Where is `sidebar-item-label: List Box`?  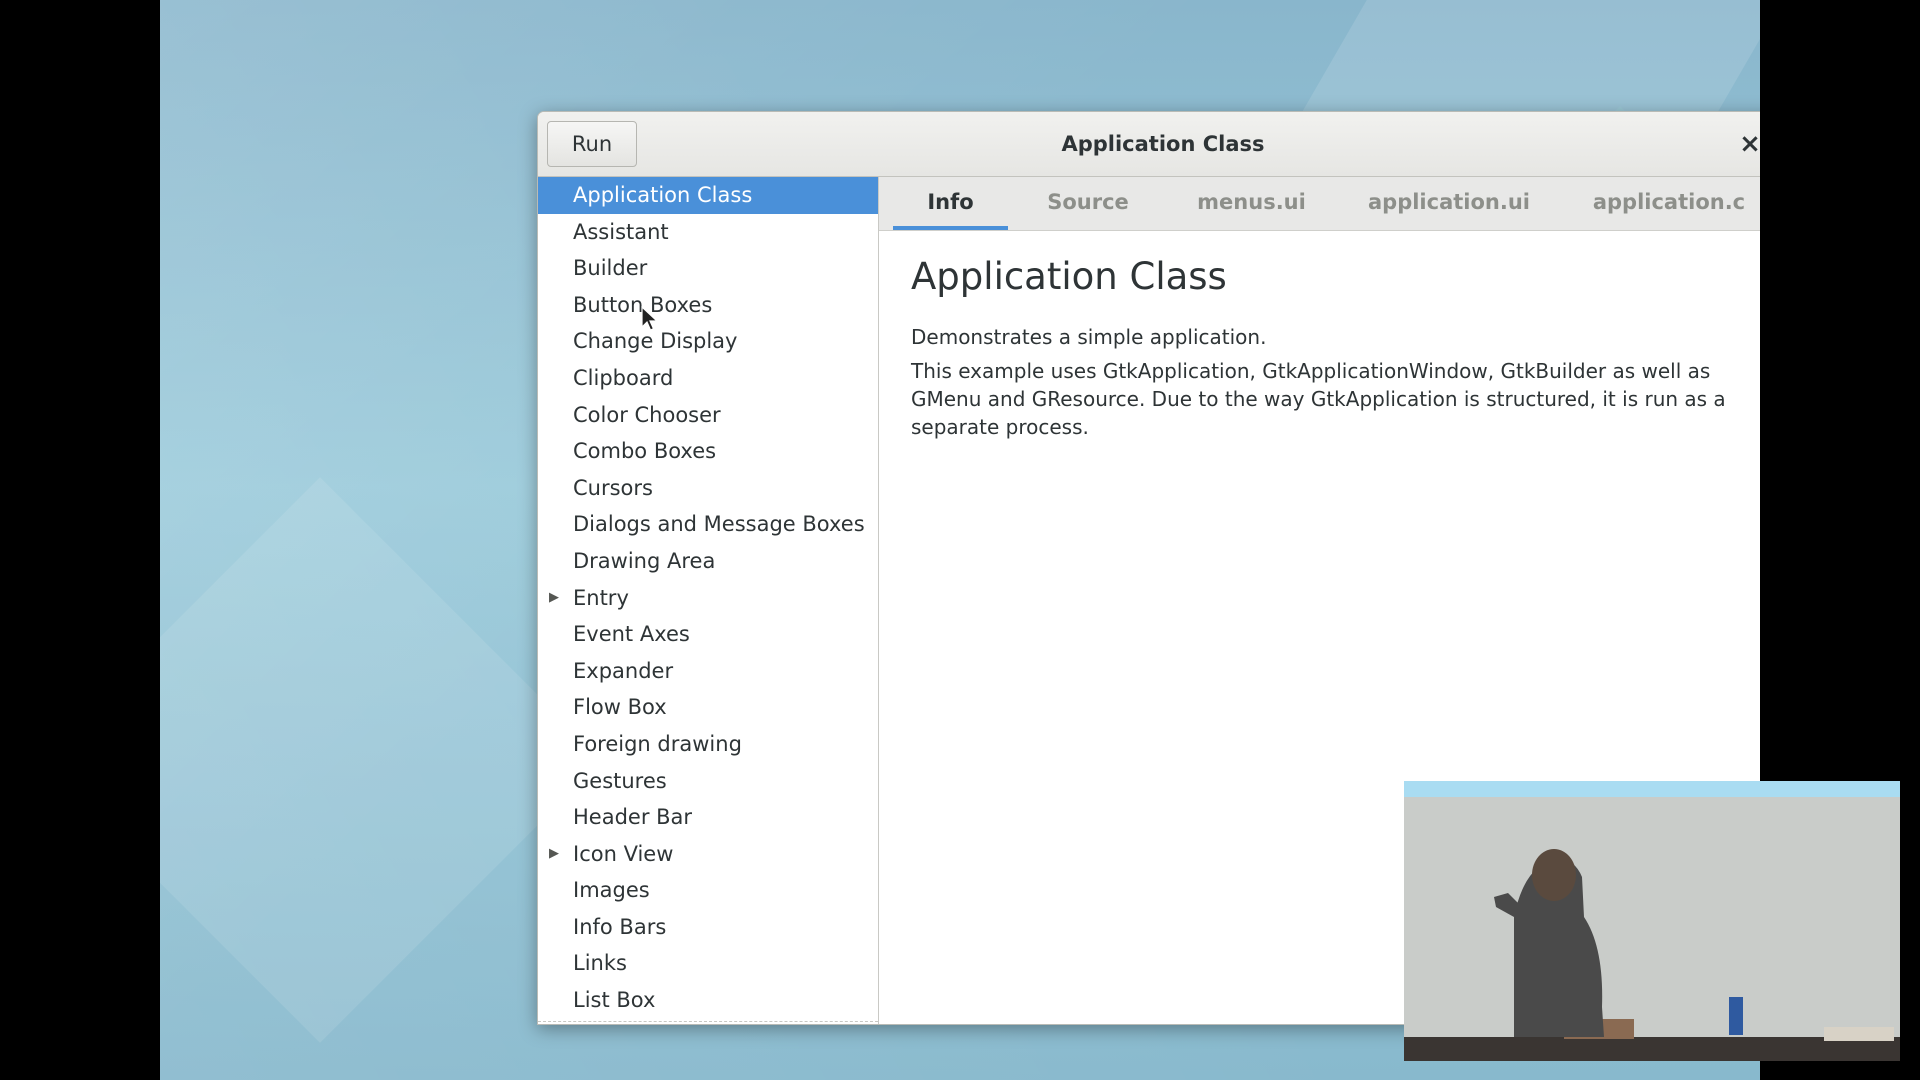
sidebar-item-label: List Box is located at coordinates (614, 1000).